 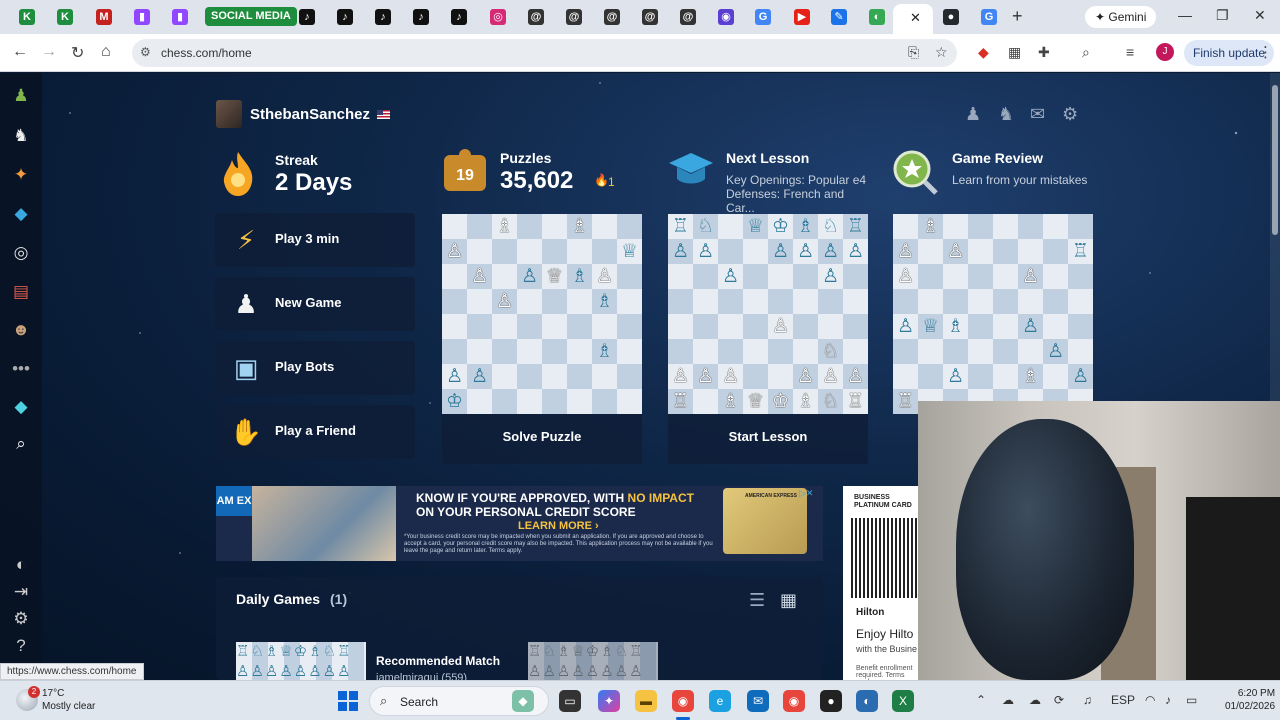 What do you see at coordinates (454, 401) in the screenshot?
I see `board-square: ♔` at bounding box center [454, 401].